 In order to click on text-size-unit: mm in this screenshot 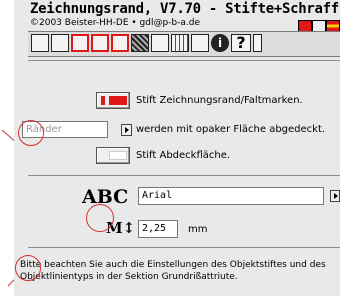, I will do `click(198, 229)`.